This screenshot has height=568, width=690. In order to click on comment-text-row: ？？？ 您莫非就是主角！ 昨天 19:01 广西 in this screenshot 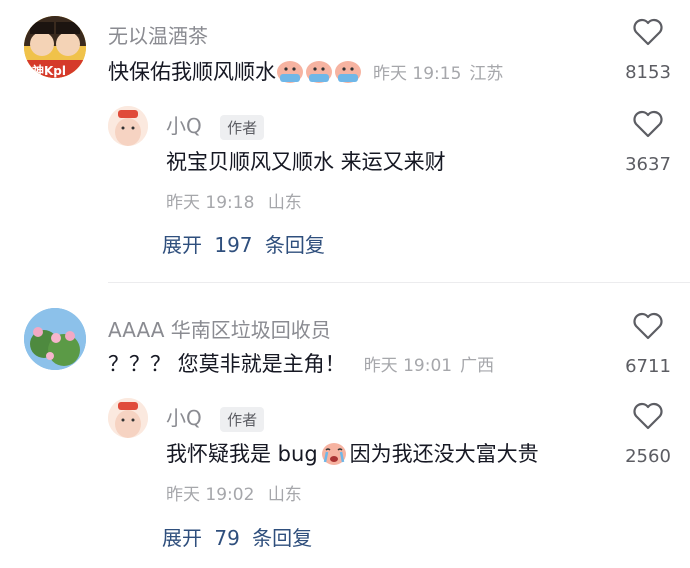, I will do `click(301, 363)`.